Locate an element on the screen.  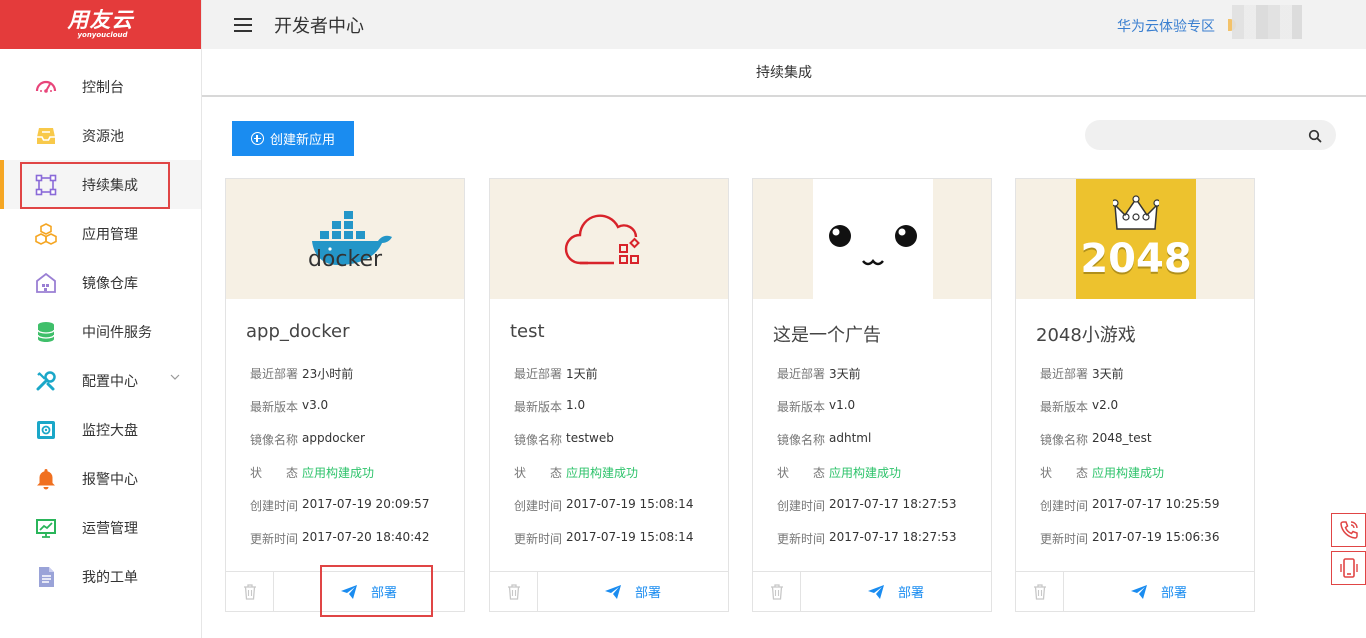
sidebar-item-dashboard: 控制台 is located at coordinates (100, 86).